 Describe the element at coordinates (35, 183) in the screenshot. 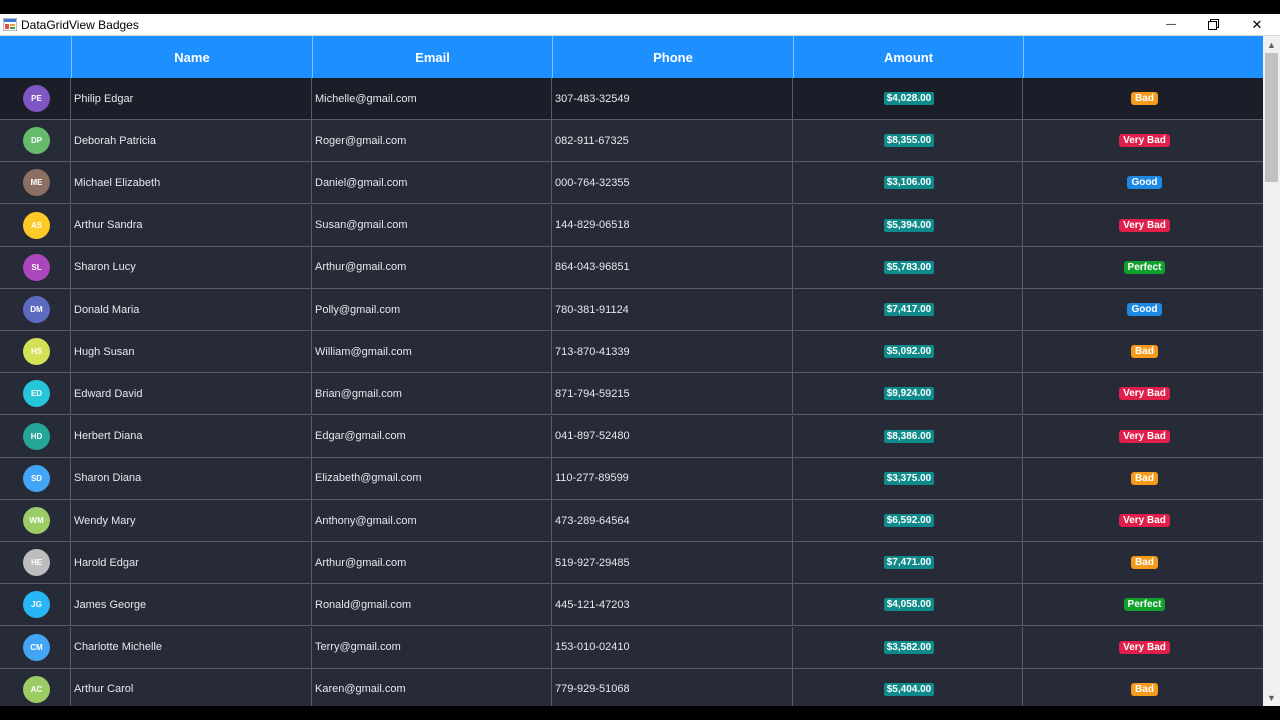

I see `avatar-cell: ME` at that location.